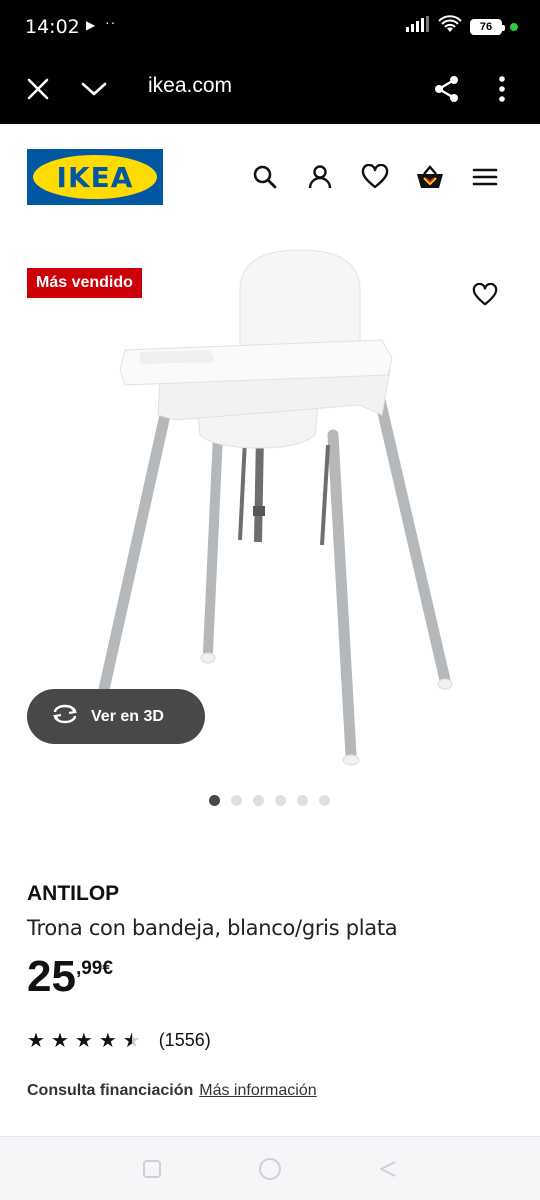  Describe the element at coordinates (447, 89) in the screenshot. I see `share-icon` at that location.